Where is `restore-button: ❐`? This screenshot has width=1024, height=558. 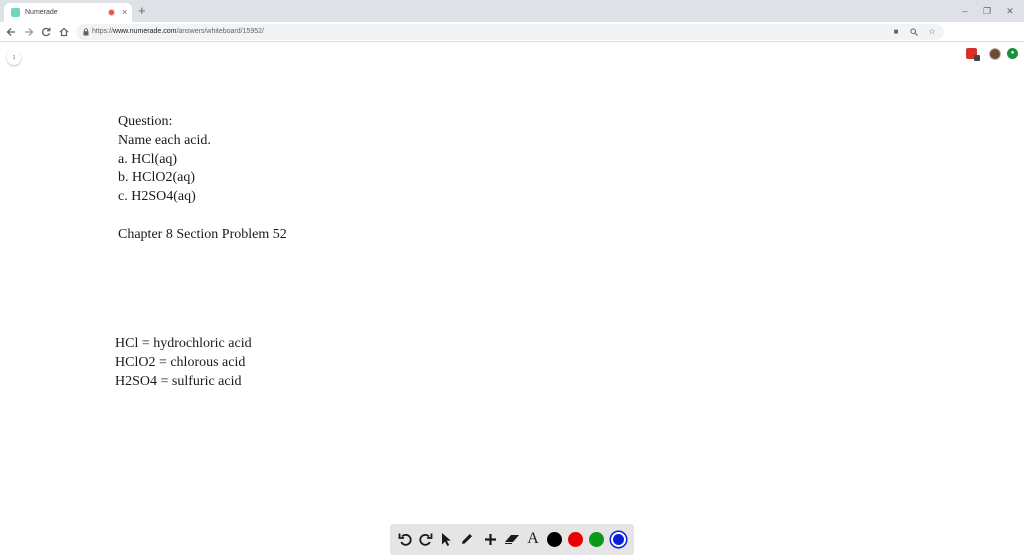 restore-button: ❐ is located at coordinates (987, 11).